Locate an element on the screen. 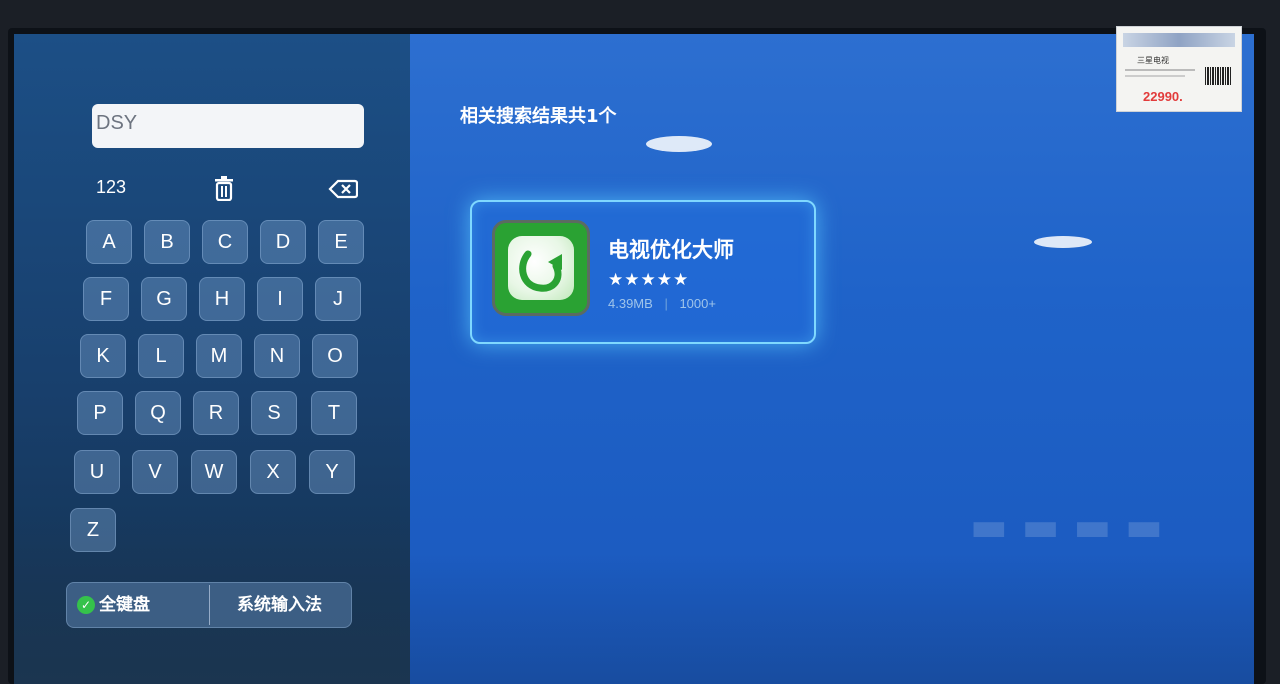 The width and height of the screenshot is (1280, 684). key-a: A is located at coordinates (109, 242).